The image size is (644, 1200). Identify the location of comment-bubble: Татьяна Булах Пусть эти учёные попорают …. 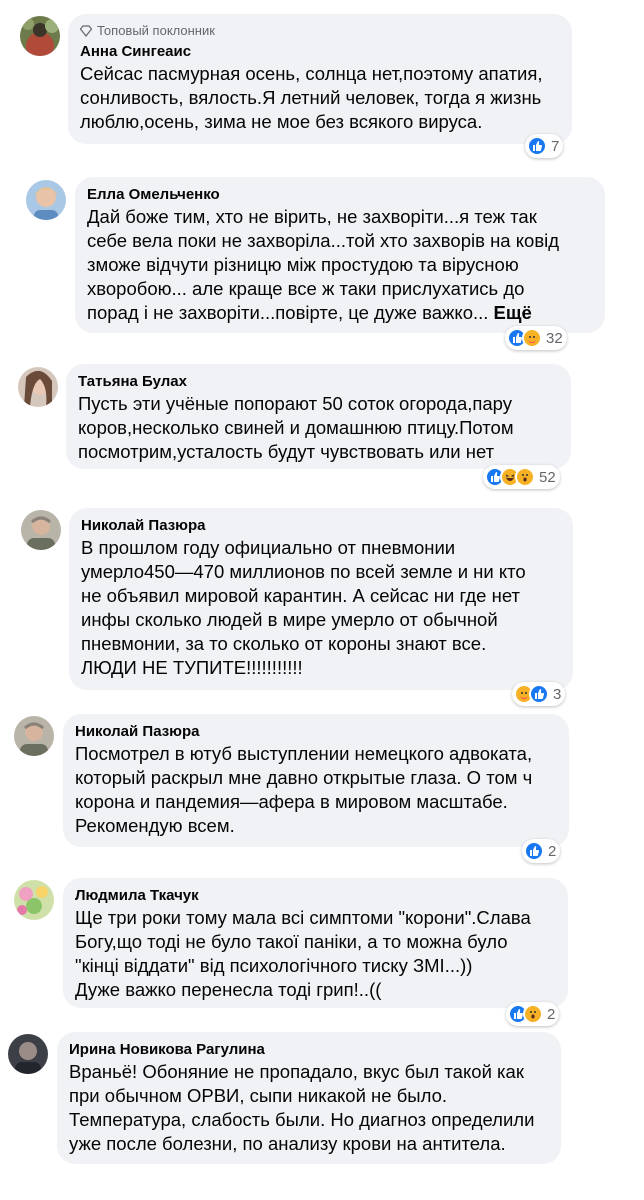
(318, 416).